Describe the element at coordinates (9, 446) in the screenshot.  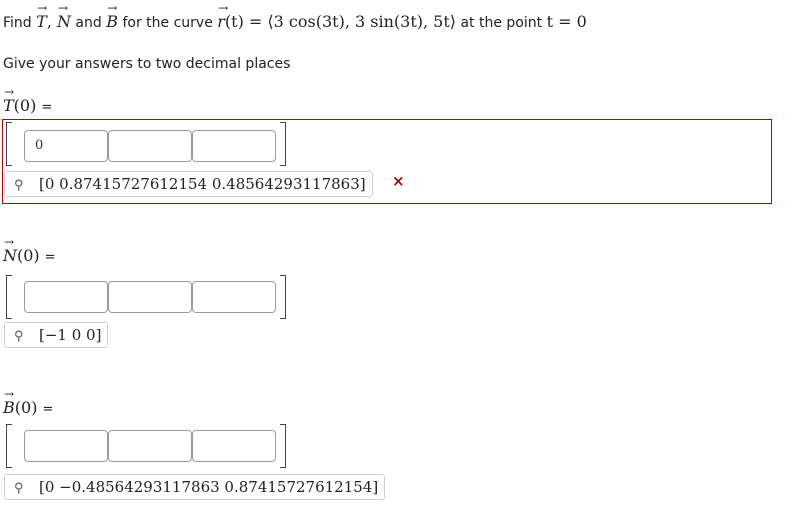
I see `b-bracket-left` at that location.